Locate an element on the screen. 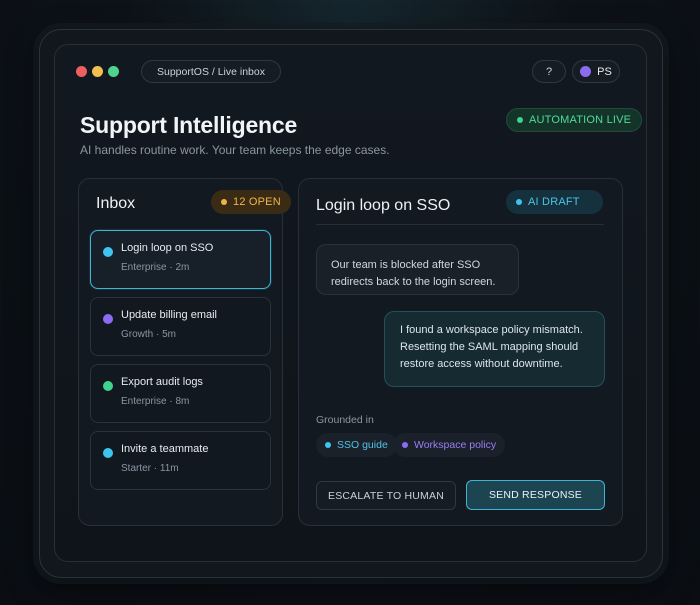  source-chip-sso-guide: SSO guide is located at coordinates (356, 445).